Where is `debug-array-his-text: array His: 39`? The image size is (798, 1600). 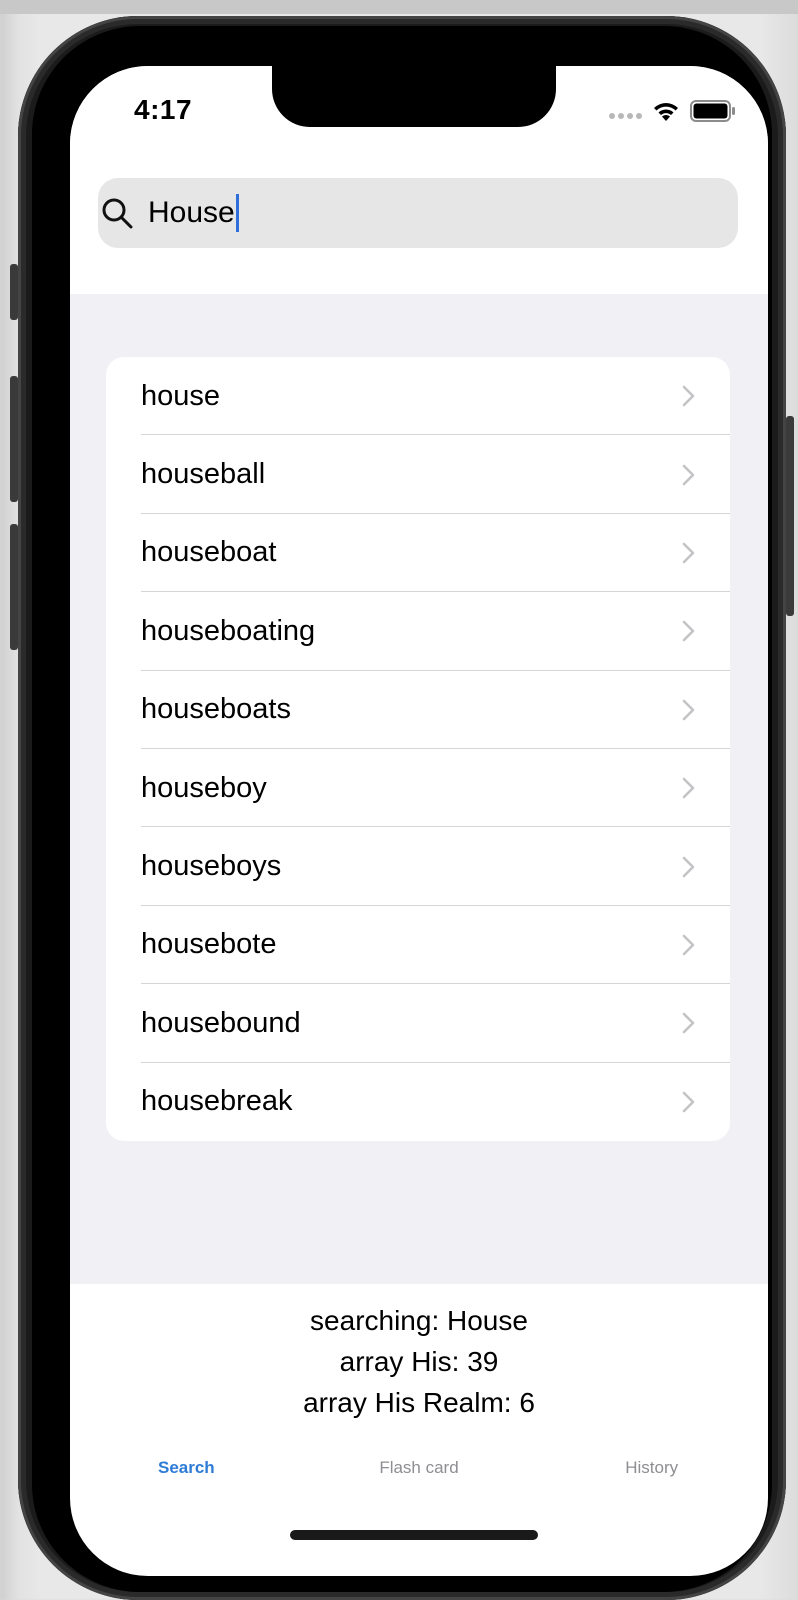
debug-array-his-text: array His: 39 is located at coordinates (419, 1361).